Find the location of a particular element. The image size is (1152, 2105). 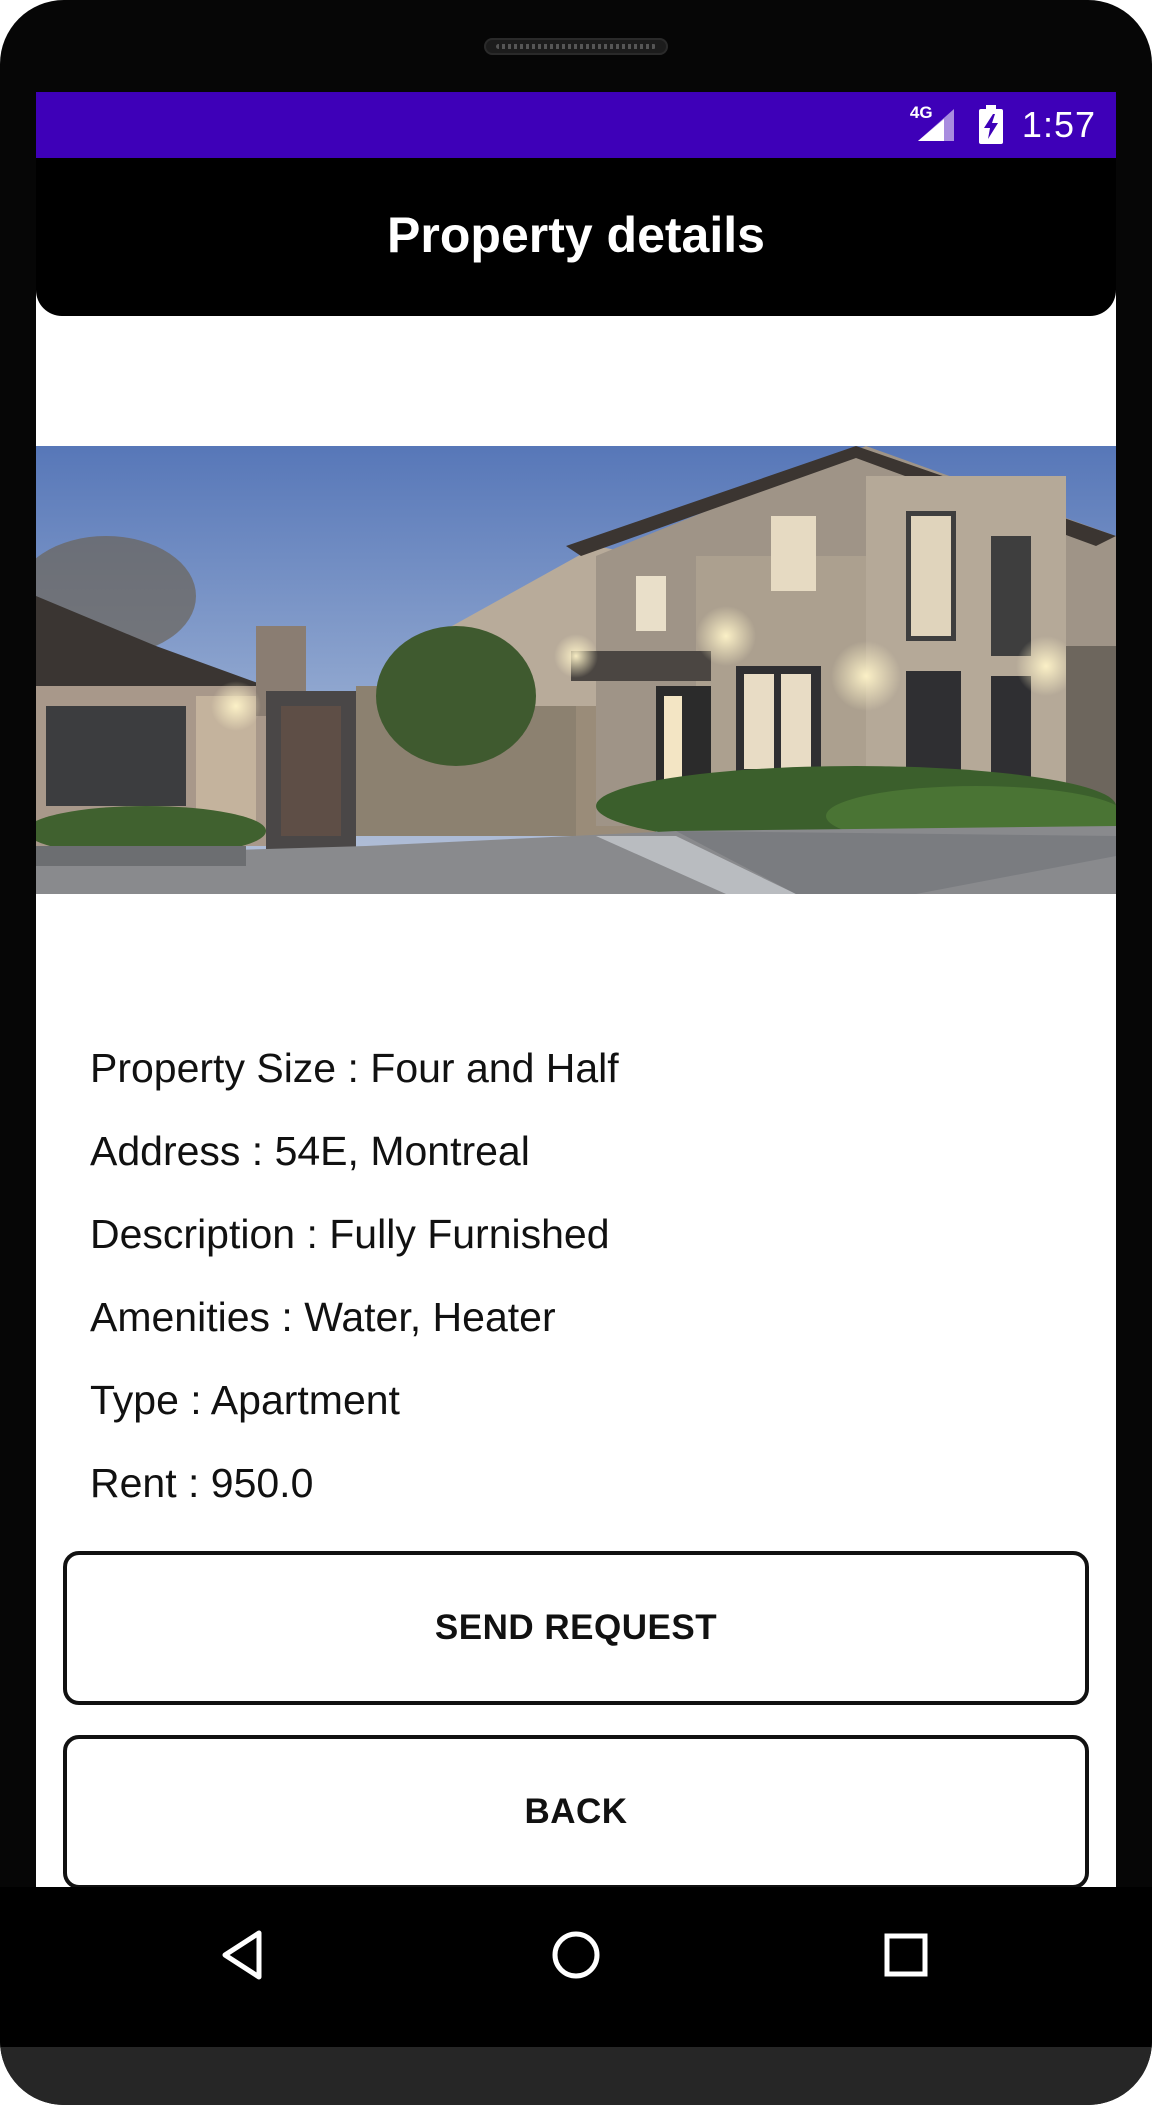

square-recents-icon is located at coordinates (906, 1955).